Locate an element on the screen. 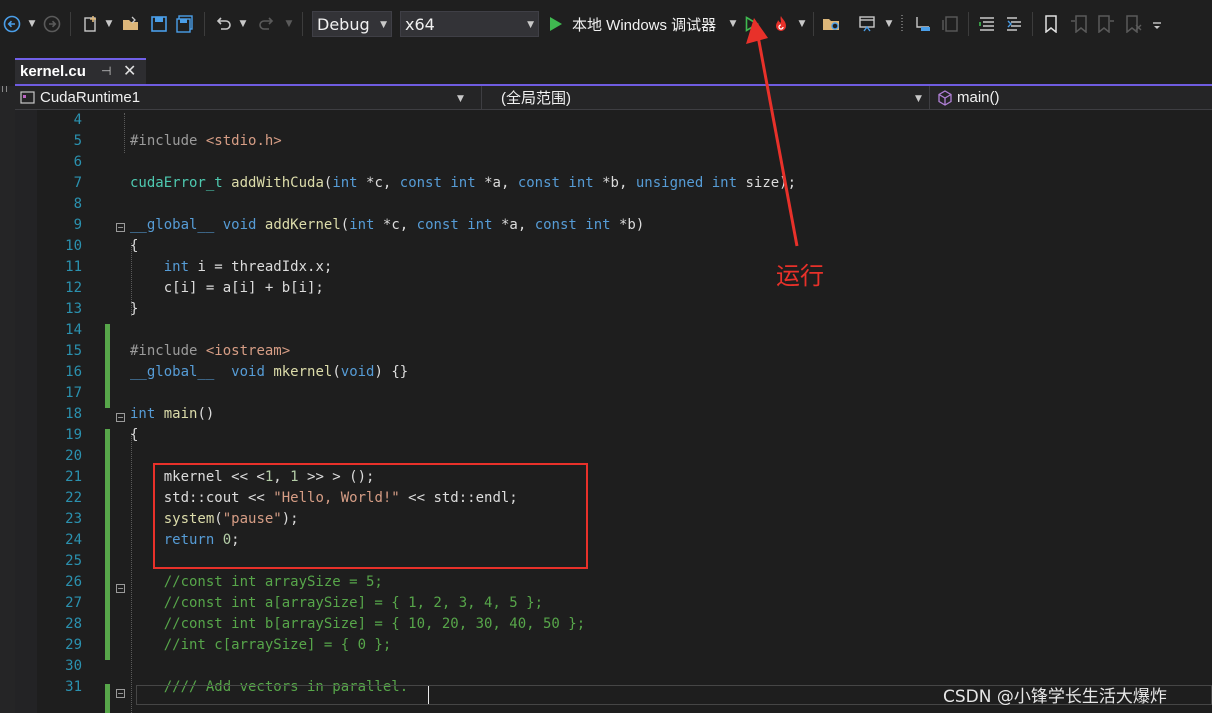 This screenshot has width=1212, height=713. start-debugging-icon is located at coordinates (556, 24).